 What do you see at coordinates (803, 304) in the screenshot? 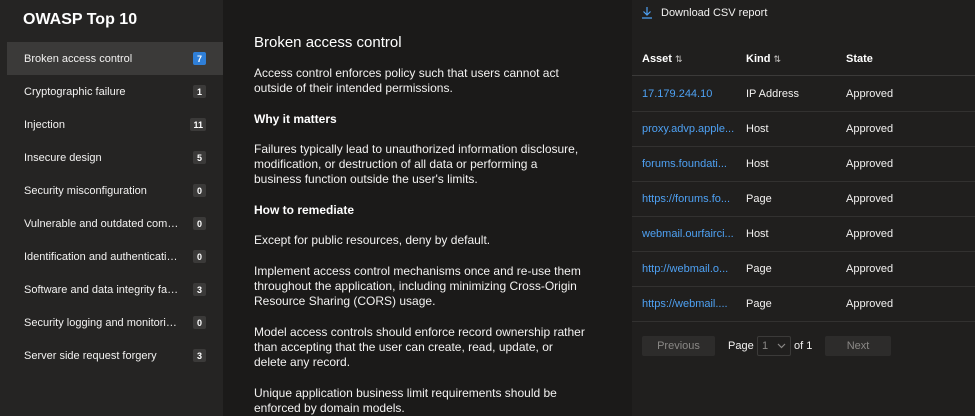
I see `table-row: https://webmail.... Page Approved` at bounding box center [803, 304].